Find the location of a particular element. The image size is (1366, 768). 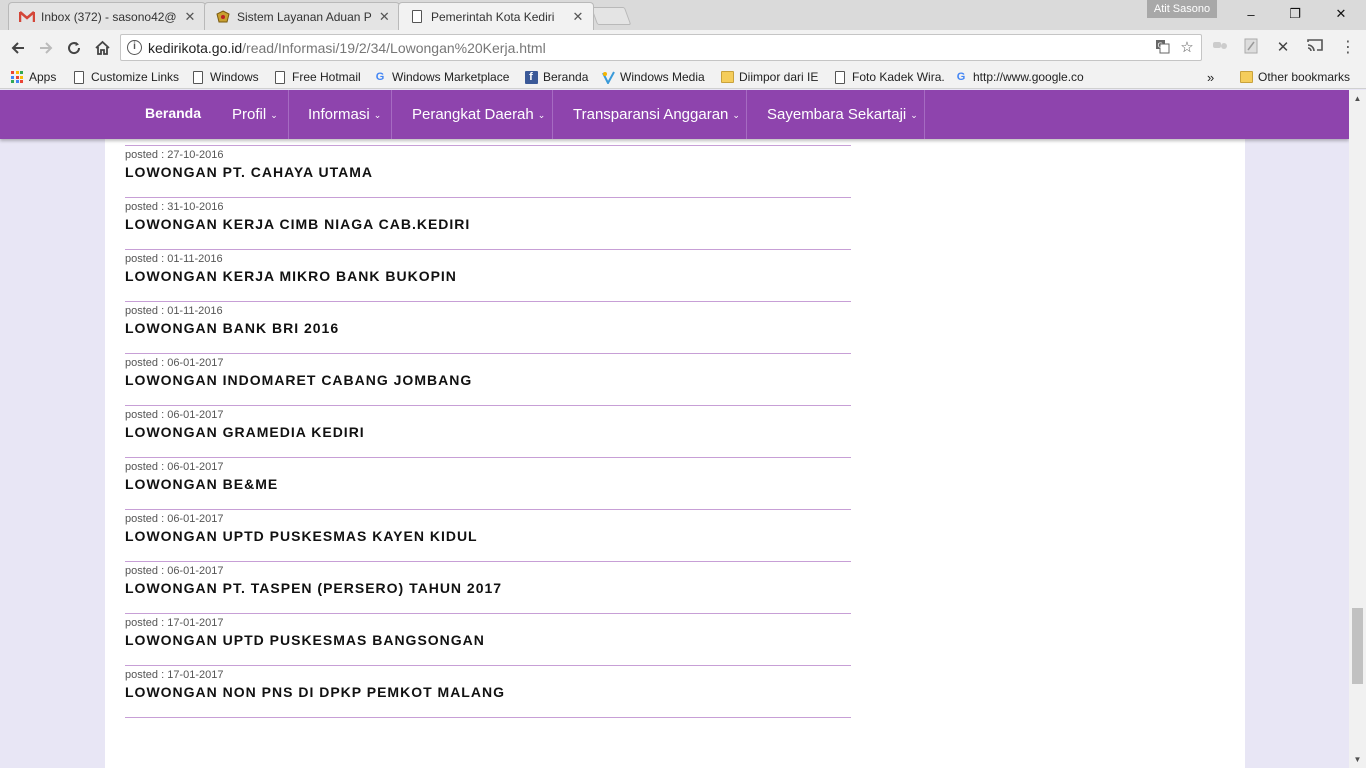

bookmark-apps: Apps is located at coordinates (33, 77).